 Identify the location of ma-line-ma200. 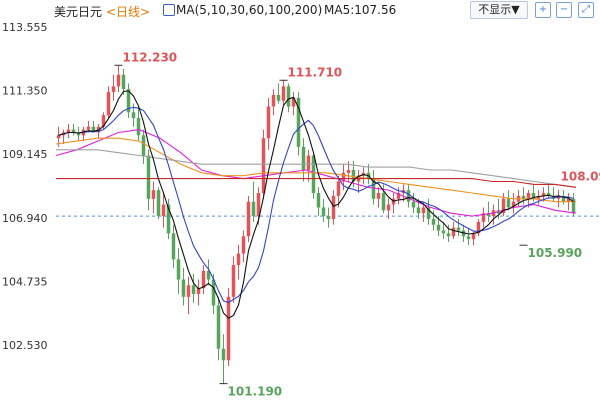
(316, 183).